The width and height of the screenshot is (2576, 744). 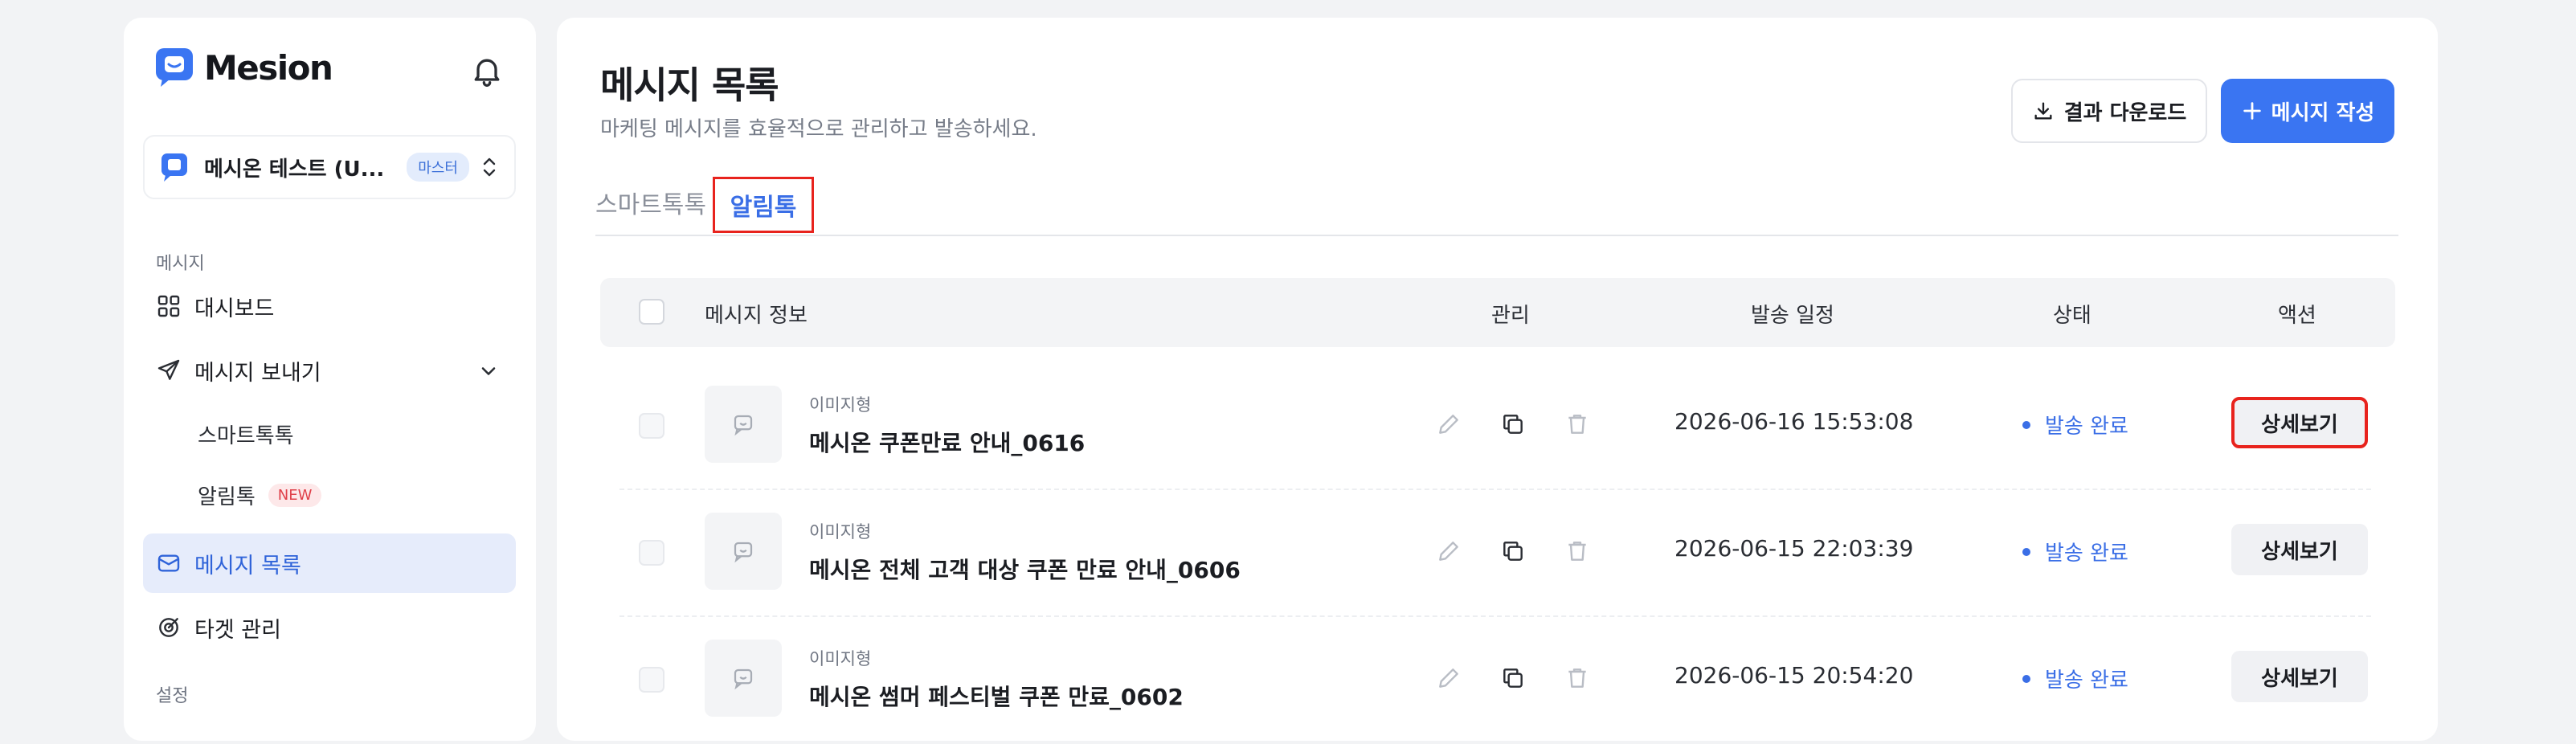 I want to click on header-action: 액션, so click(x=2297, y=316).